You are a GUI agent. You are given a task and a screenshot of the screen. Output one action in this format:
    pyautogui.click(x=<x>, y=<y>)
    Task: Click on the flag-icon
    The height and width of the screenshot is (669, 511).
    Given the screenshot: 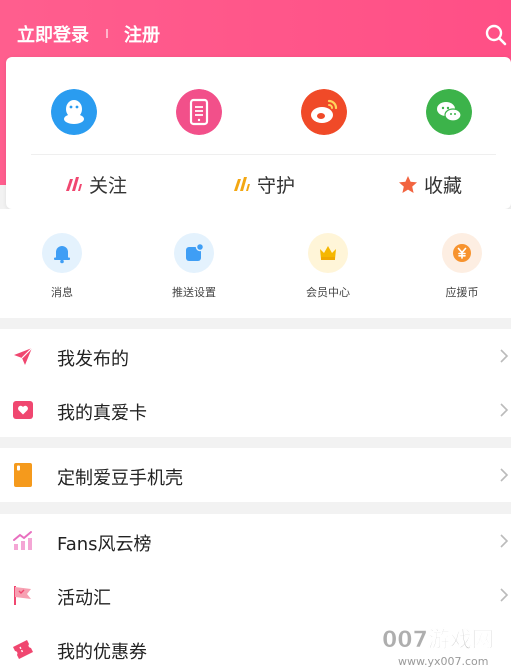 What is the action you would take?
    pyautogui.click(x=22, y=595)
    